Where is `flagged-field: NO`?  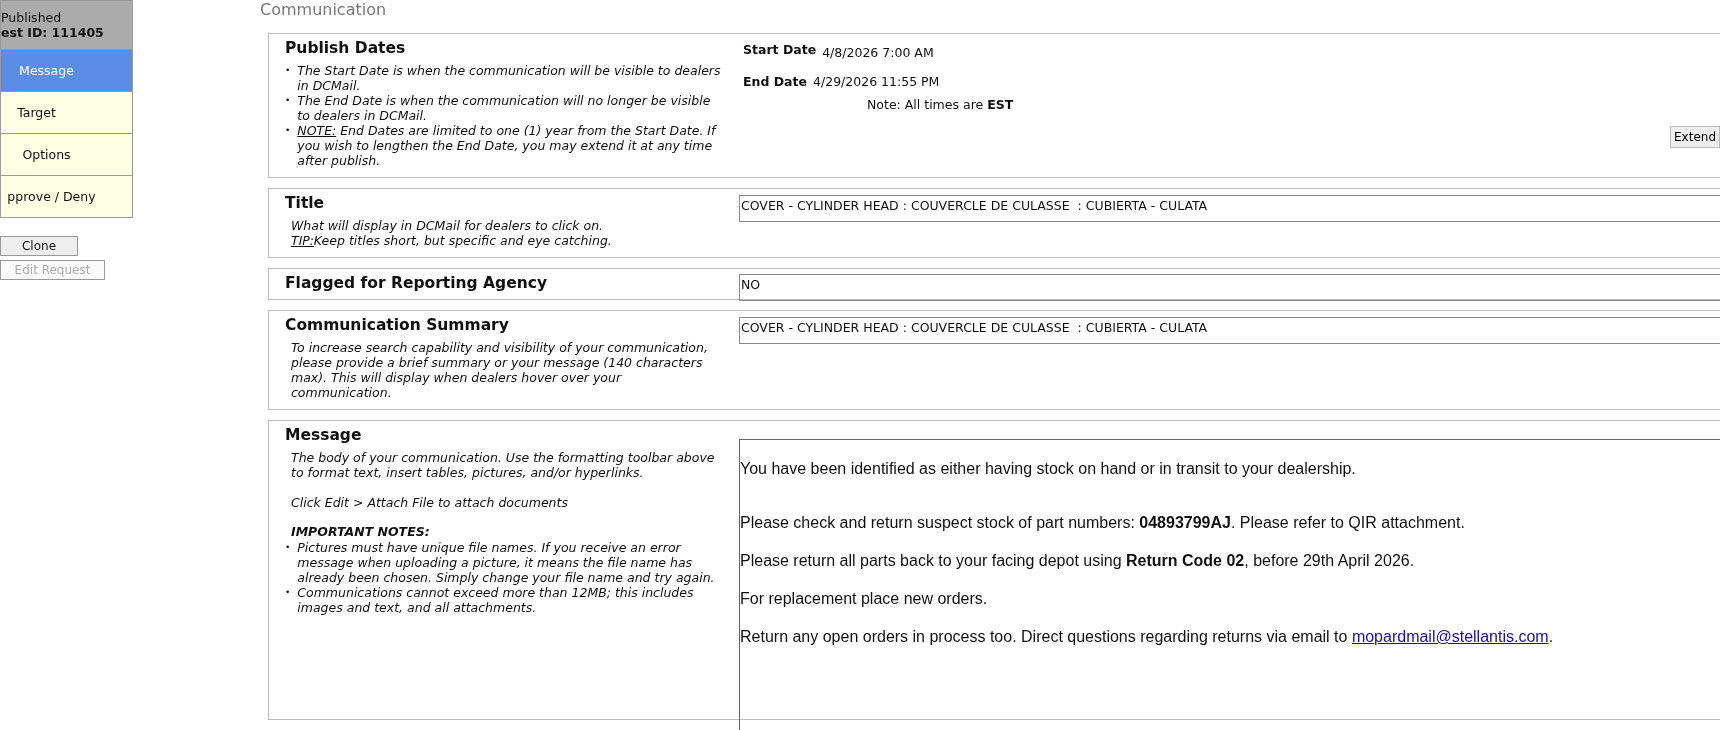
flagged-field: NO is located at coordinates (1229, 288).